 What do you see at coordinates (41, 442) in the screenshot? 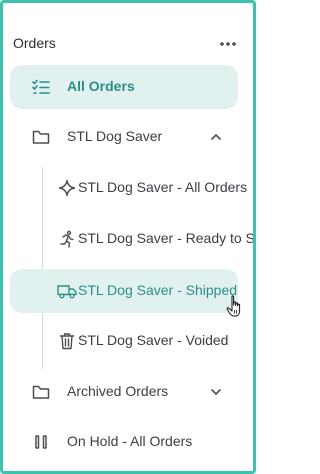
I see `pause-icon` at bounding box center [41, 442].